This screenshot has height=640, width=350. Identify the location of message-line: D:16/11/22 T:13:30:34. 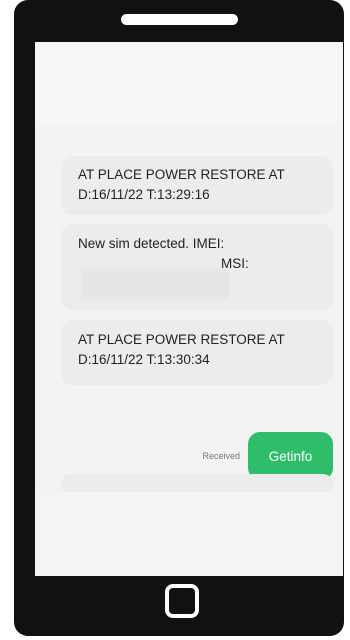
(144, 359).